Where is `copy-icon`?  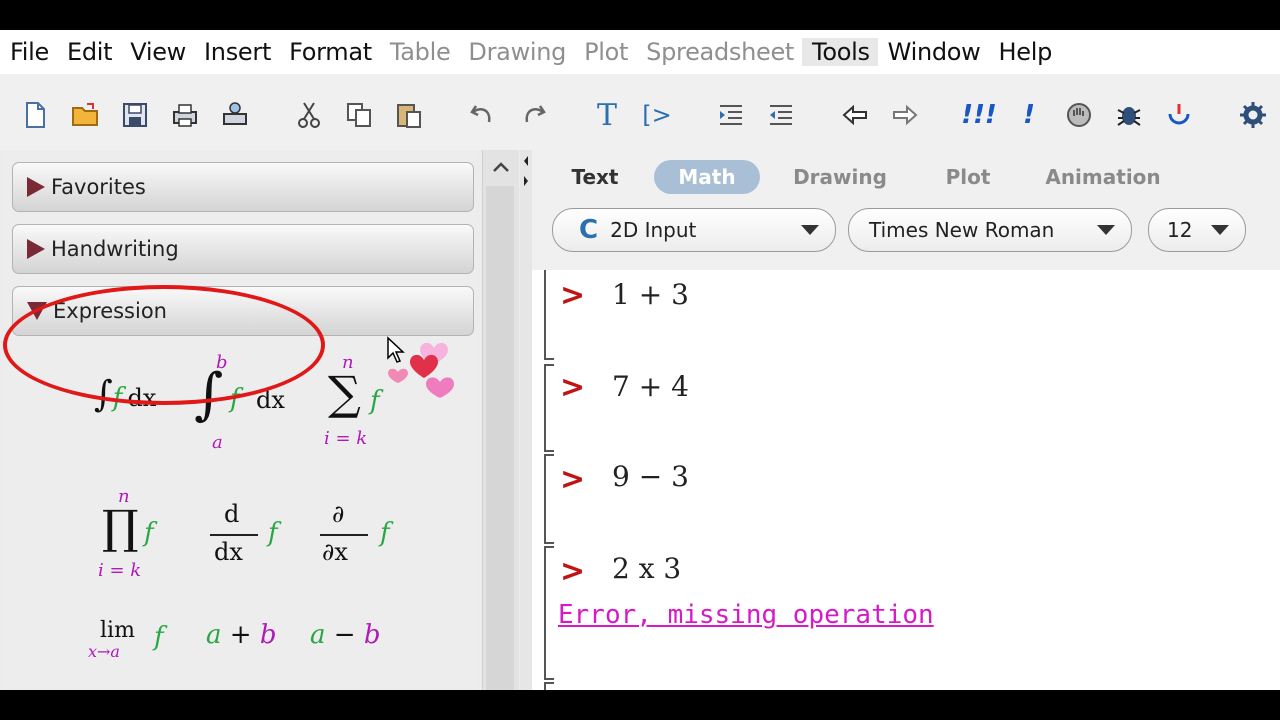
copy-icon is located at coordinates (359, 115).